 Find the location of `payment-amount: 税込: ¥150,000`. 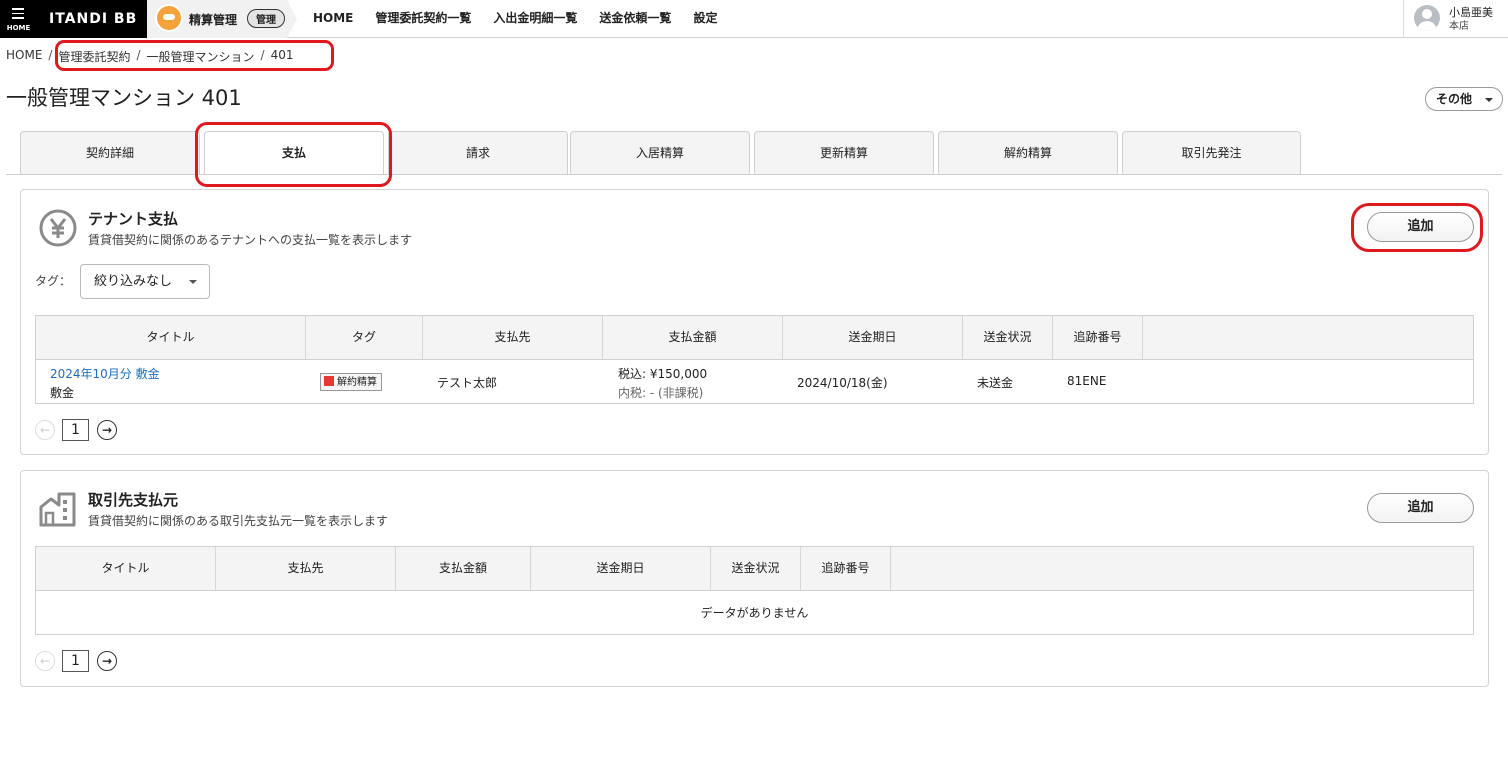

payment-amount: 税込: ¥150,000 is located at coordinates (663, 374).